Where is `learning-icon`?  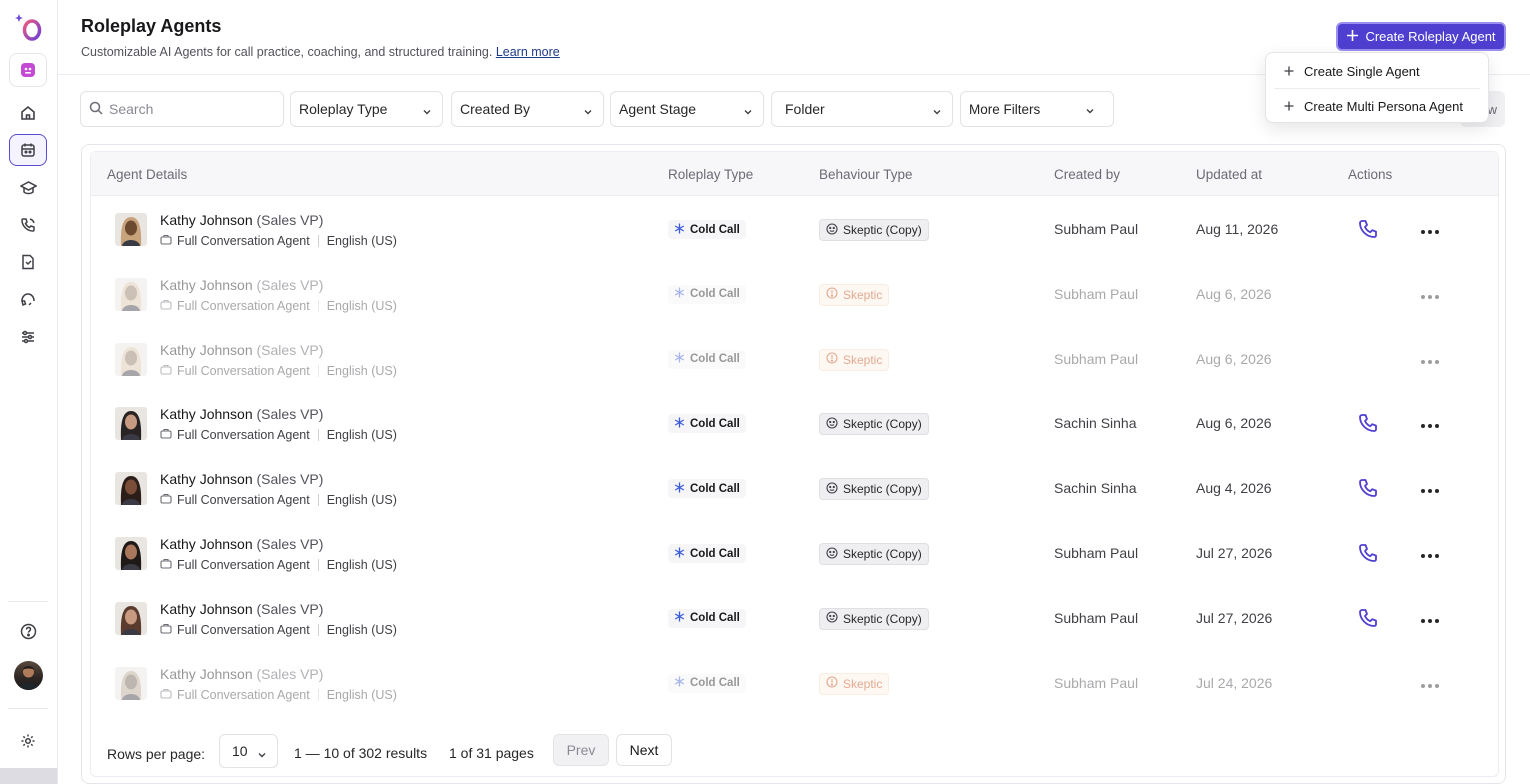
learning-icon is located at coordinates (28, 188).